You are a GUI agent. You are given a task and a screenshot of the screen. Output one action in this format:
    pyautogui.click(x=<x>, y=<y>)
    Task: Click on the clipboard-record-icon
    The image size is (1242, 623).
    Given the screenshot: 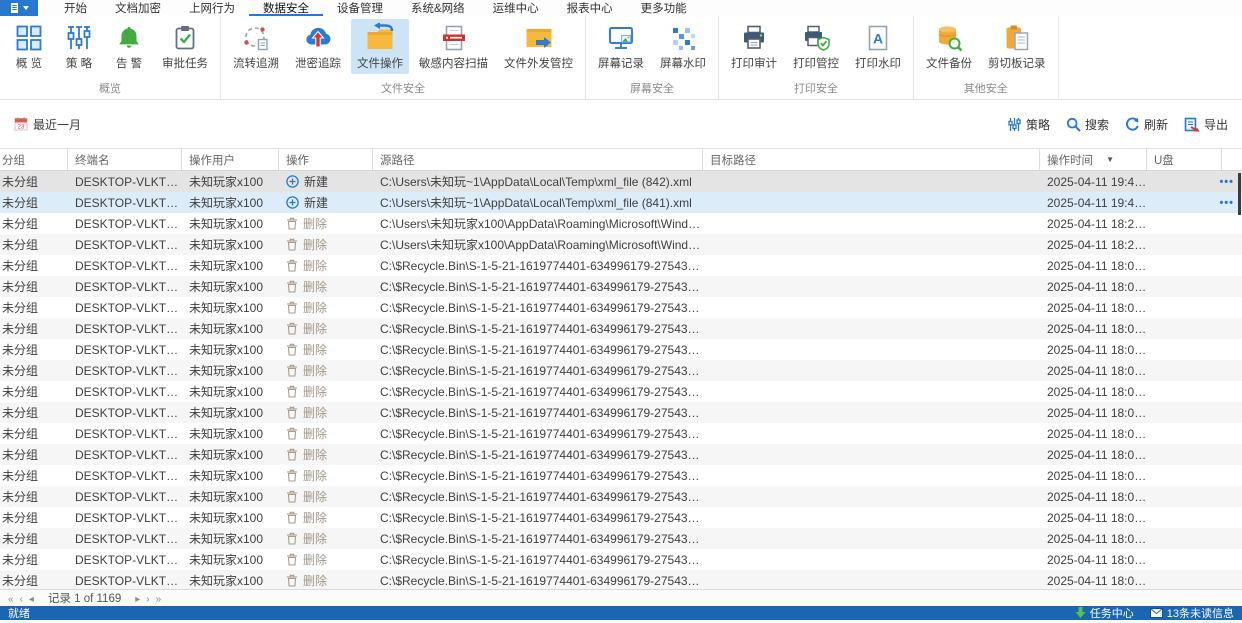 What is the action you would take?
    pyautogui.click(x=1017, y=38)
    